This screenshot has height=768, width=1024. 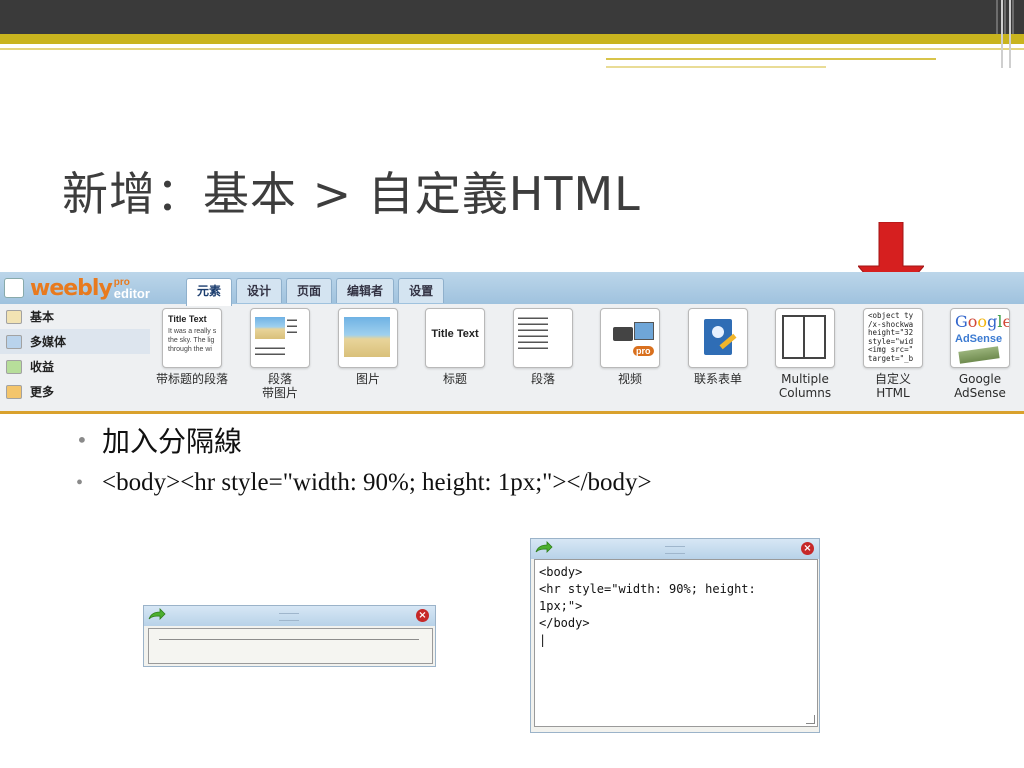 What do you see at coordinates (172, 441) in the screenshot?
I see `bullet-text: 加入分隔線` at bounding box center [172, 441].